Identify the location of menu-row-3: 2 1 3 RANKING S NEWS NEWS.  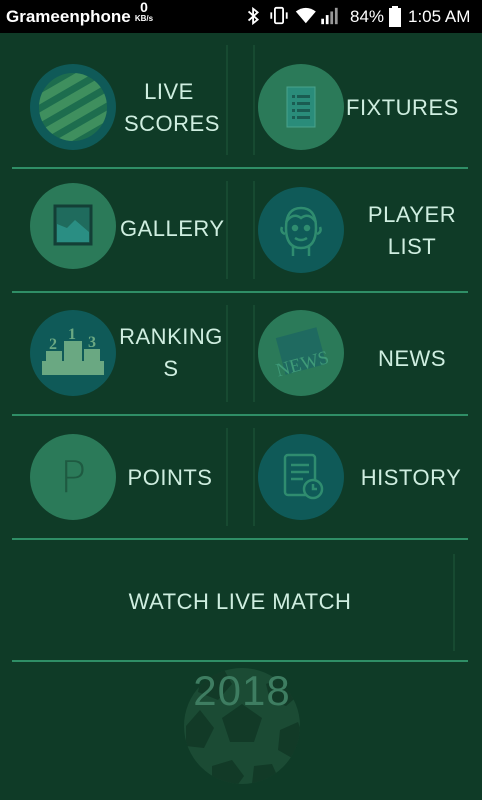
(240, 353).